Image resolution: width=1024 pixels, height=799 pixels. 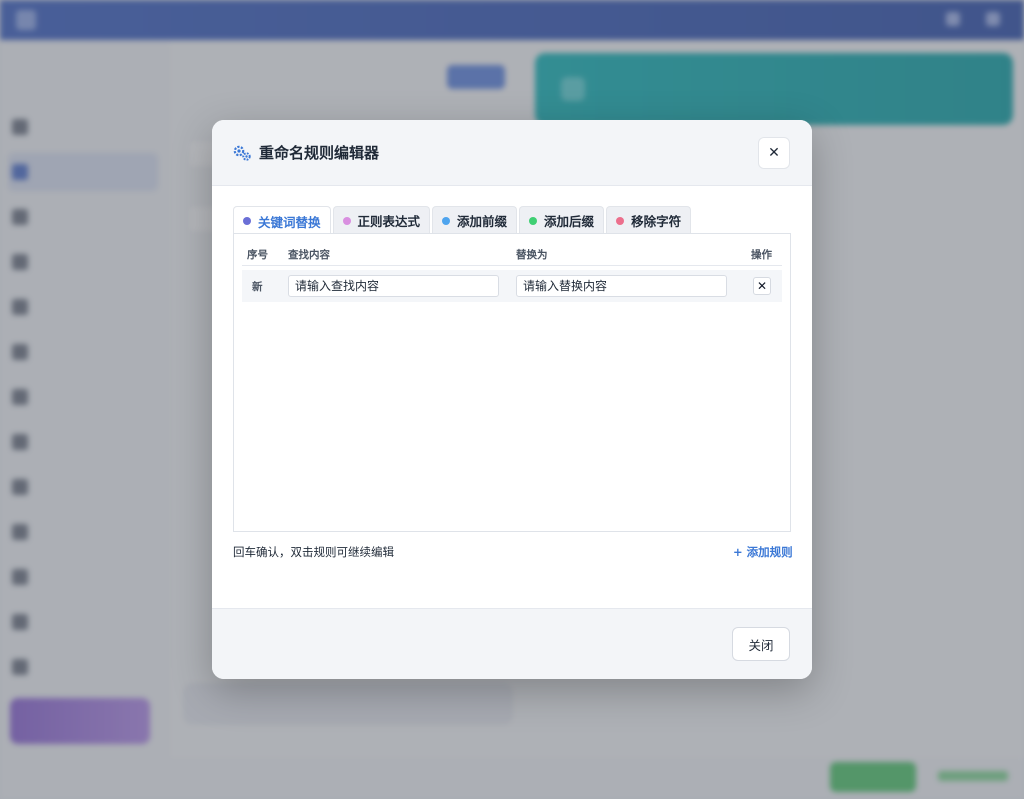 I want to click on table-row-new: 新 ✕, so click(x=512, y=286).